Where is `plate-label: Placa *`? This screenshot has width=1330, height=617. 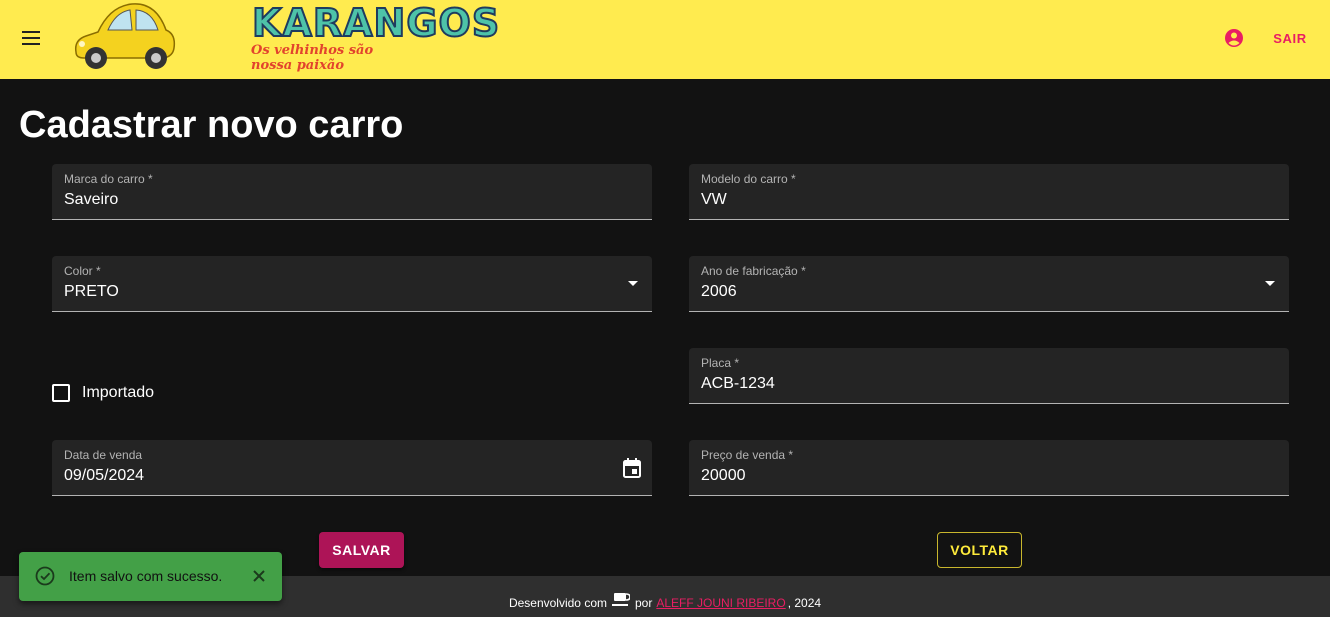
plate-label: Placa * is located at coordinates (720, 363).